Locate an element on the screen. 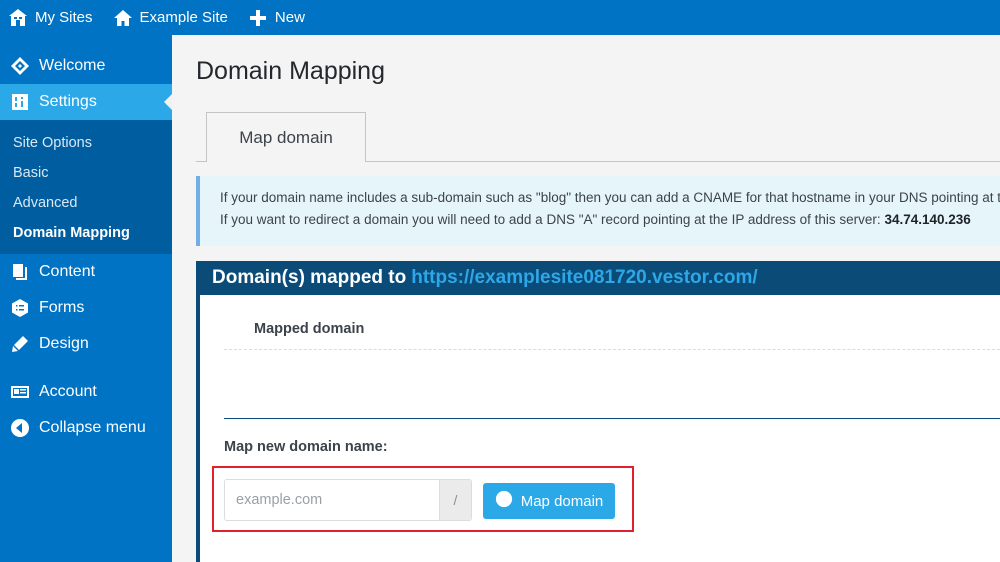 This screenshot has height=562, width=1000. content-icon is located at coordinates (20, 272).